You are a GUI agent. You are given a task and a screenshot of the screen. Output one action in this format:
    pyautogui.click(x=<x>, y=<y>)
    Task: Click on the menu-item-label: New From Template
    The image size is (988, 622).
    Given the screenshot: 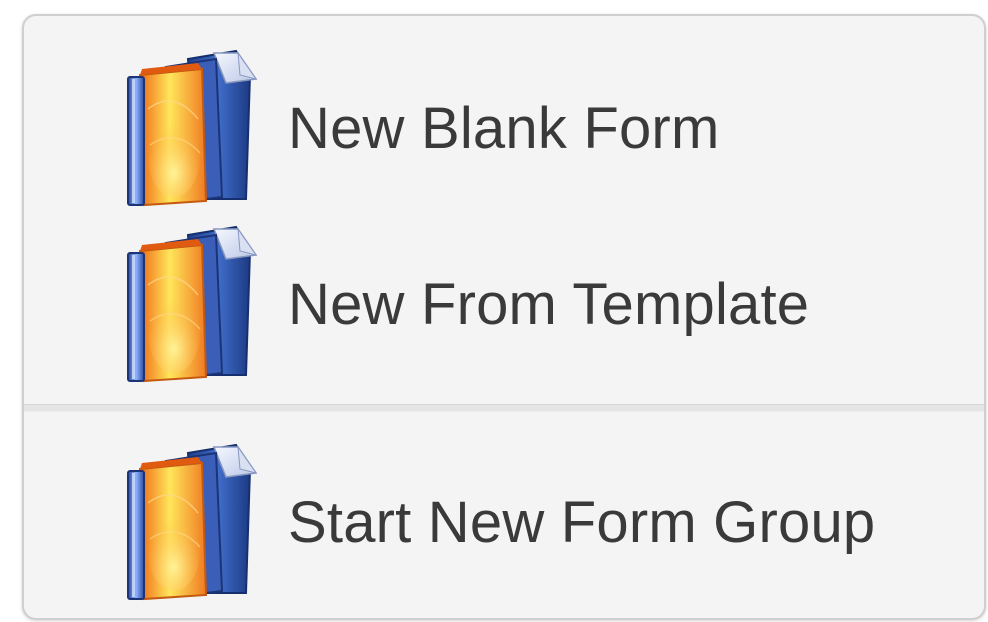 What is the action you would take?
    pyautogui.click(x=549, y=304)
    